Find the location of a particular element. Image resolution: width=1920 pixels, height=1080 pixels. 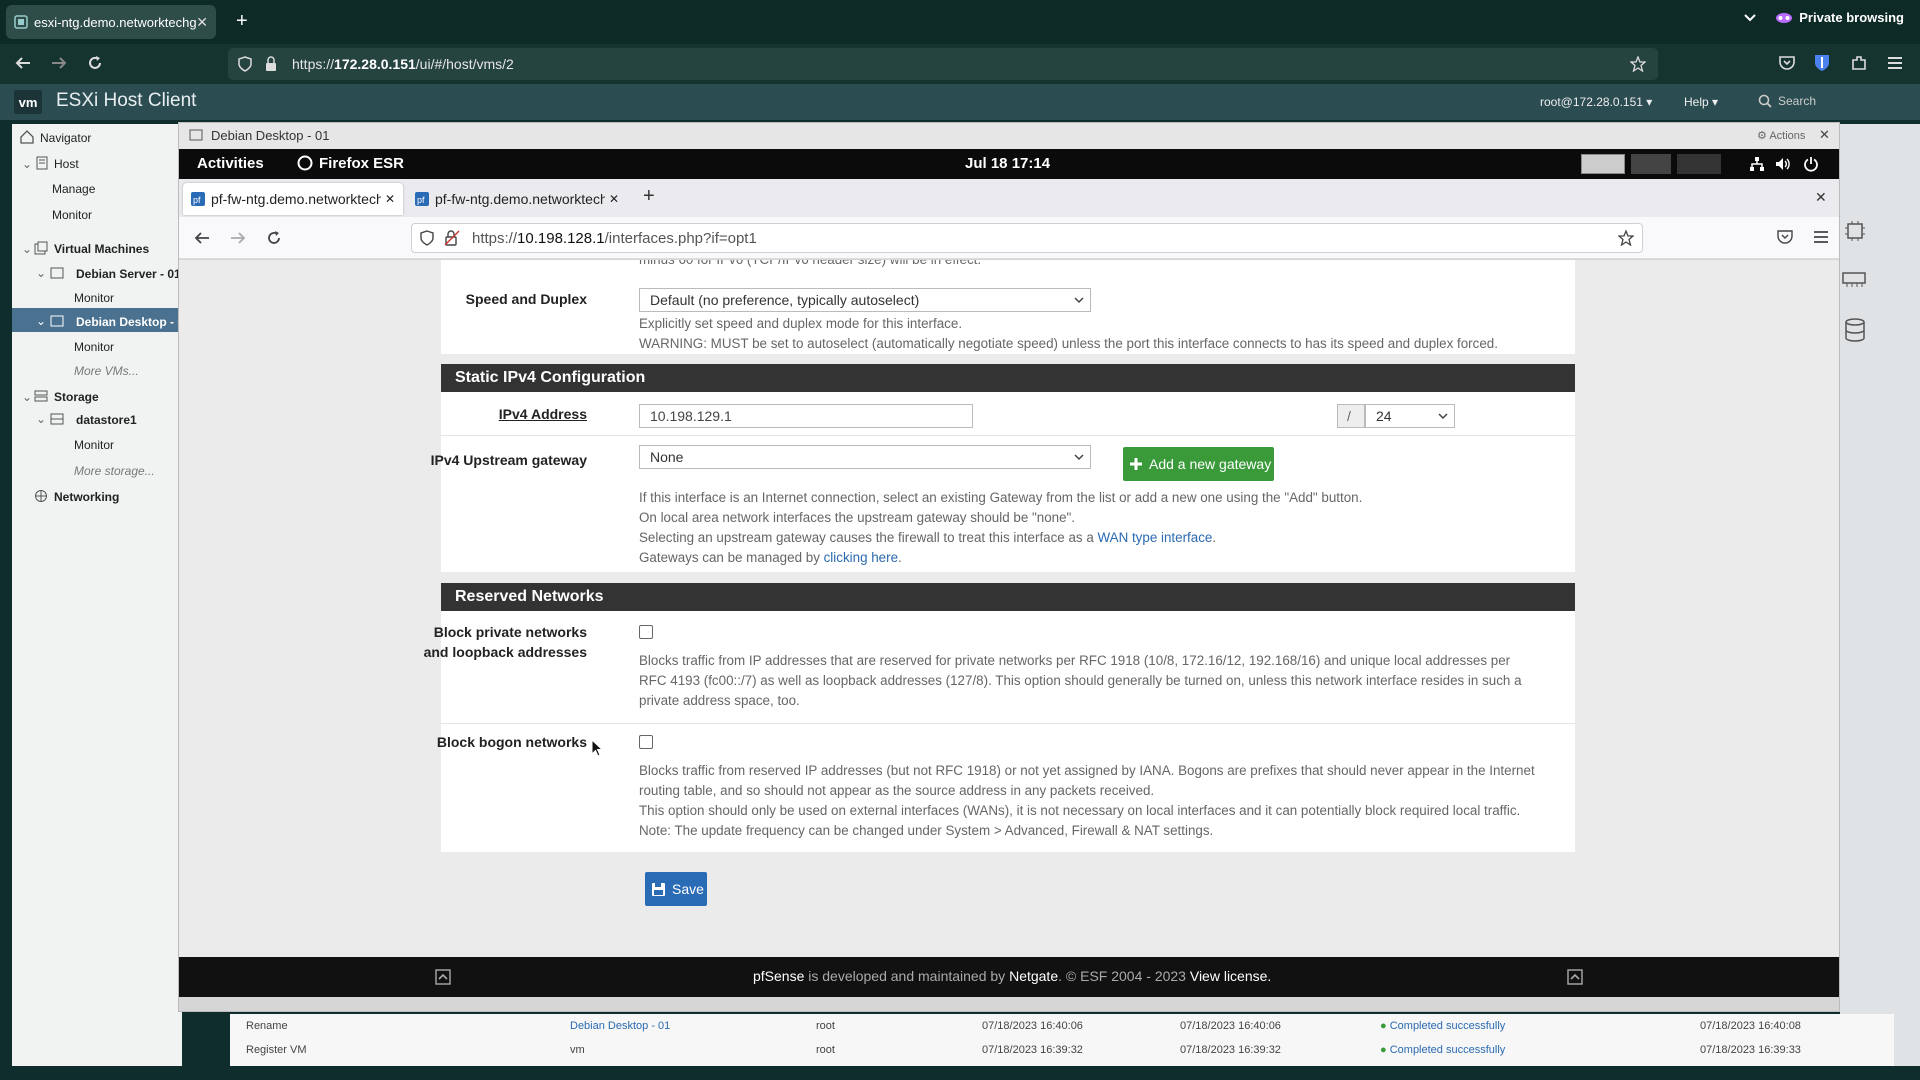

task-target: Debian Desktop - 01 is located at coordinates (620, 1026).